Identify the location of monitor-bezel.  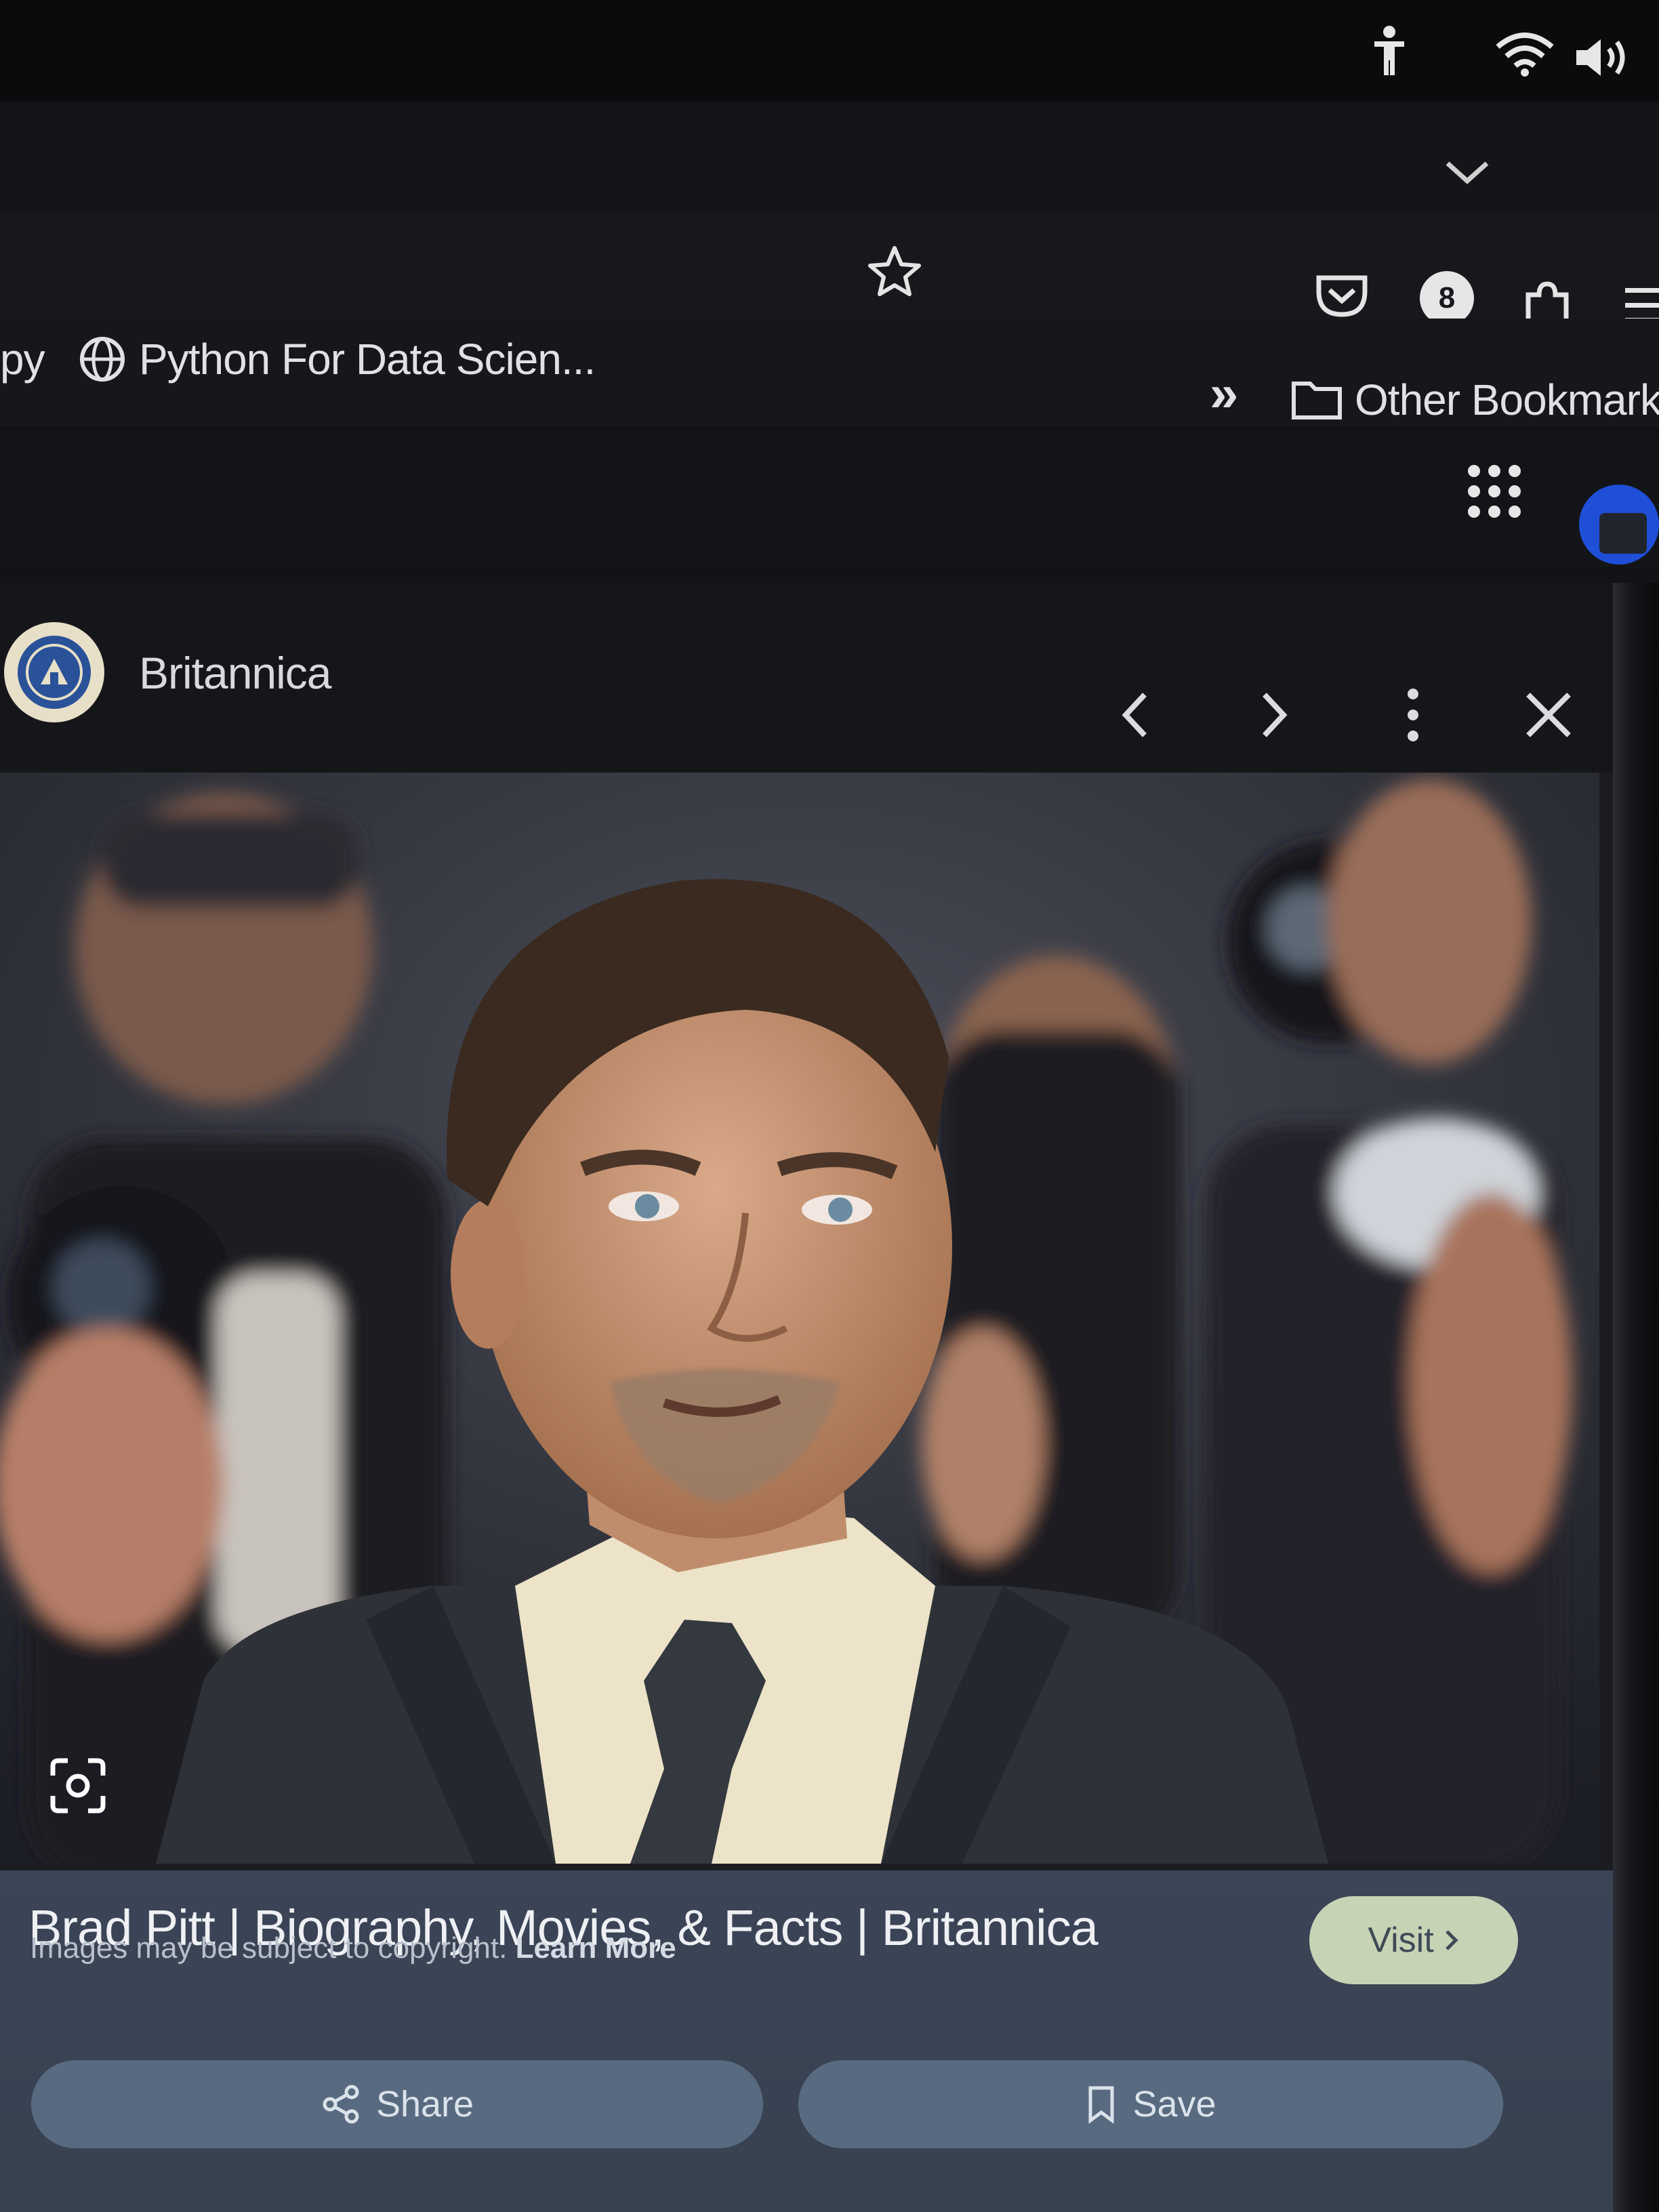
(1636, 1398).